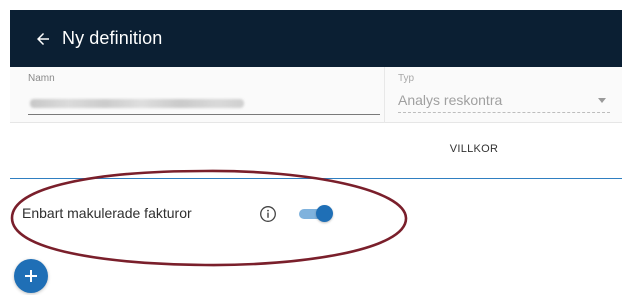 The width and height of the screenshot is (622, 295). I want to click on type-select: Analys reskontra, so click(504, 100).